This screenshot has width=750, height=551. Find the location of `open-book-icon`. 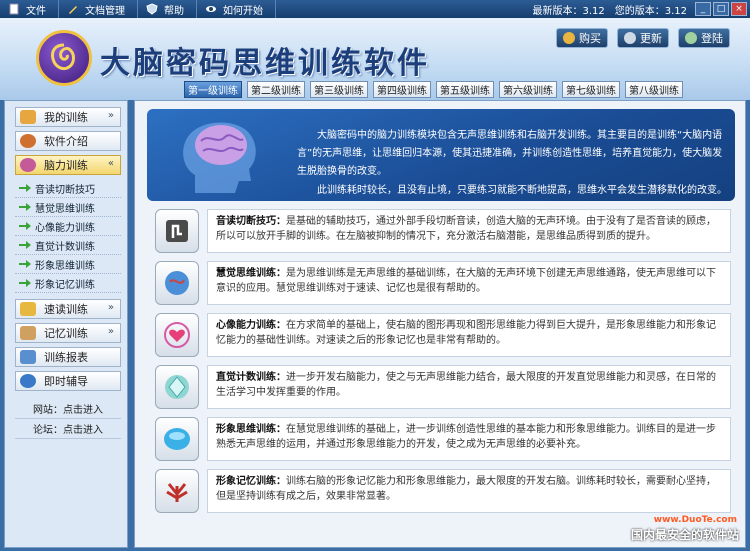

open-book-icon is located at coordinates (28, 309).